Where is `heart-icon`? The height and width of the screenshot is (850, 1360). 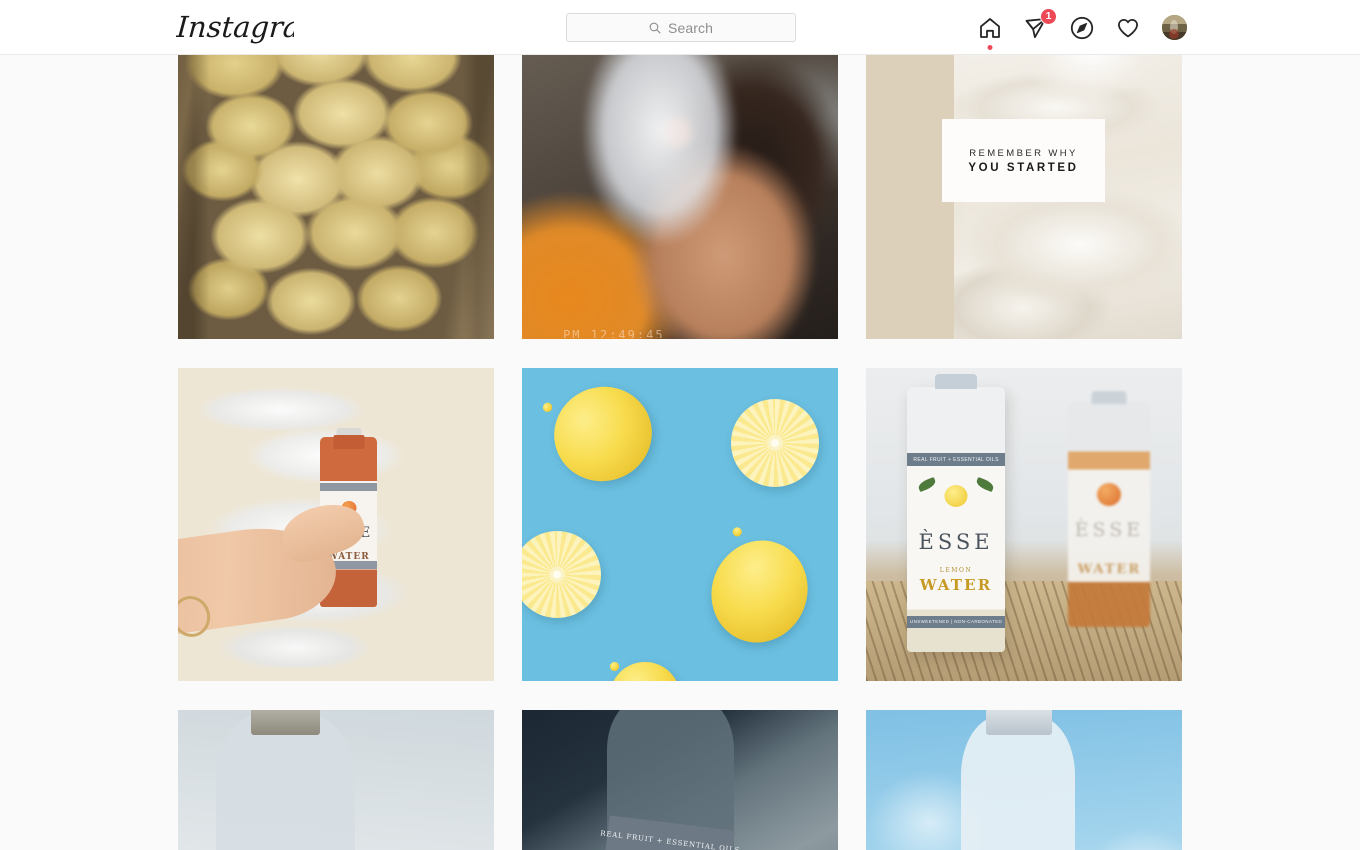
heart-icon is located at coordinates (1128, 28).